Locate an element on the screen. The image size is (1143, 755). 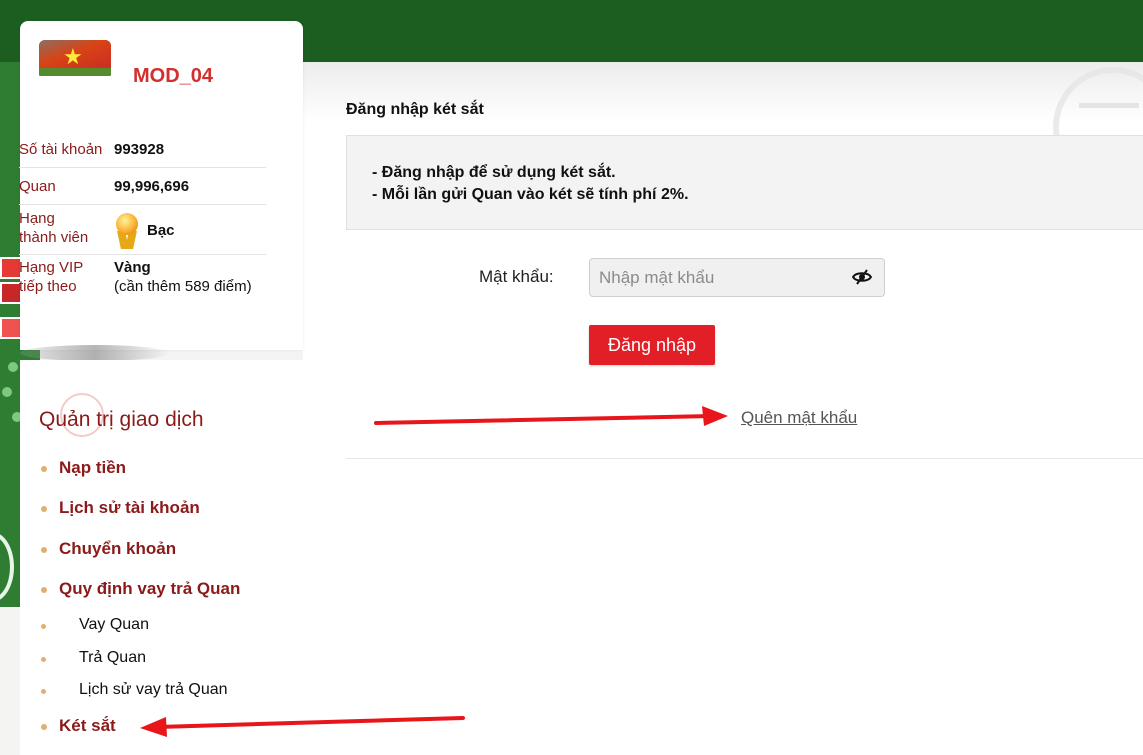
balance-row: Quan 99,996,696 is located at coordinates (142, 190).